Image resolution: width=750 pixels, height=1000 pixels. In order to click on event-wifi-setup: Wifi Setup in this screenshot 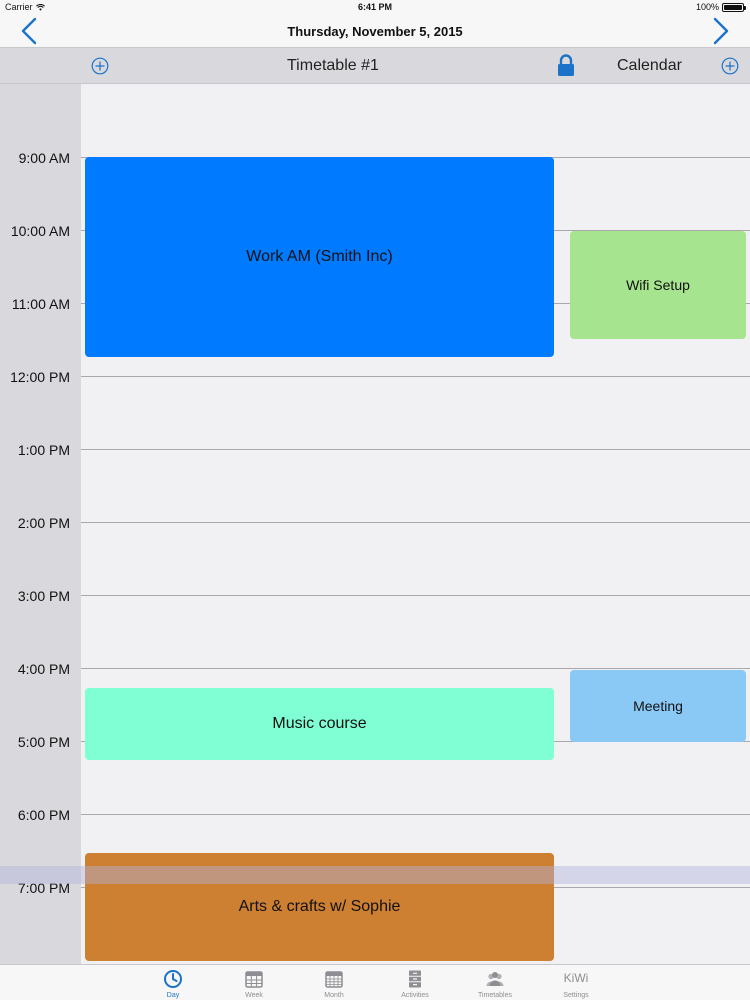, I will do `click(658, 285)`.